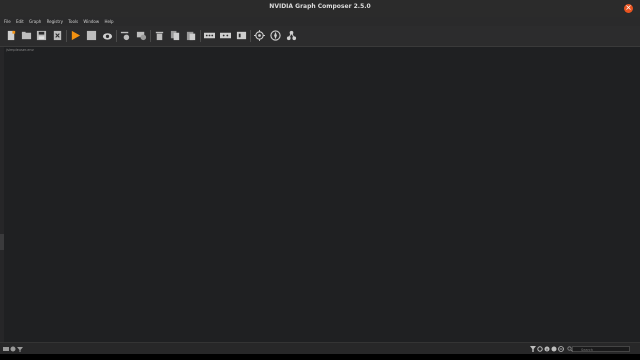 This screenshot has width=640, height=360. I want to click on close-file-icon, so click(57, 35).